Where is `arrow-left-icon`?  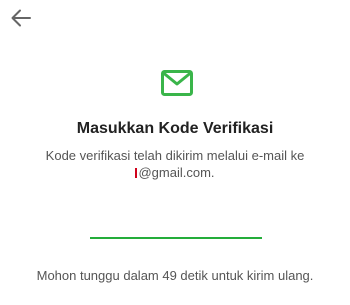 arrow-left-icon is located at coordinates (21, 18).